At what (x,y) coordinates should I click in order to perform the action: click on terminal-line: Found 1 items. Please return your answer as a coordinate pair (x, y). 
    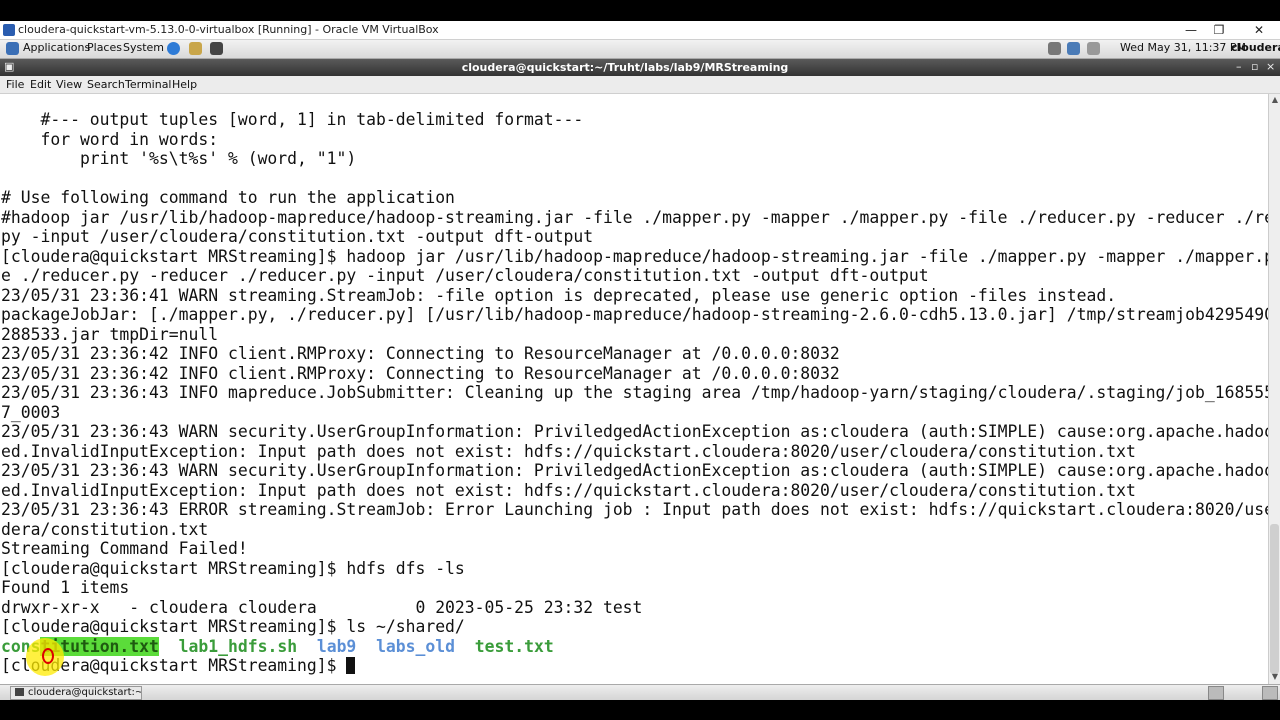
    Looking at the image, I should click on (65, 587).